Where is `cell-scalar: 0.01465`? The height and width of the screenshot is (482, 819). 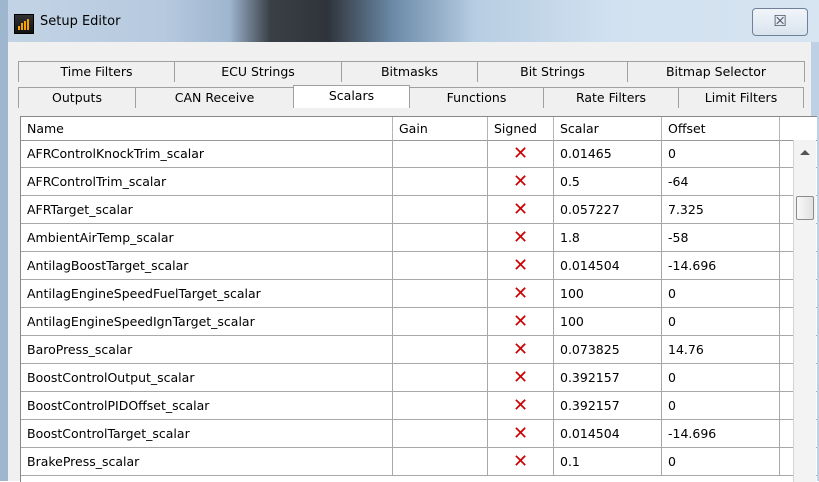 cell-scalar: 0.01465 is located at coordinates (608, 153).